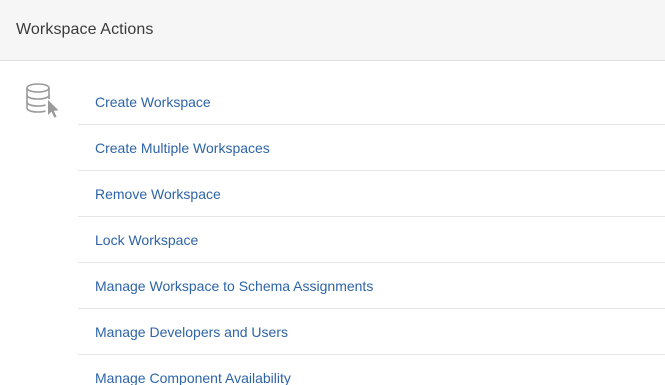 This screenshot has height=385, width=665. What do you see at coordinates (371, 102) in the screenshot?
I see `list-item: Create Workspace` at bounding box center [371, 102].